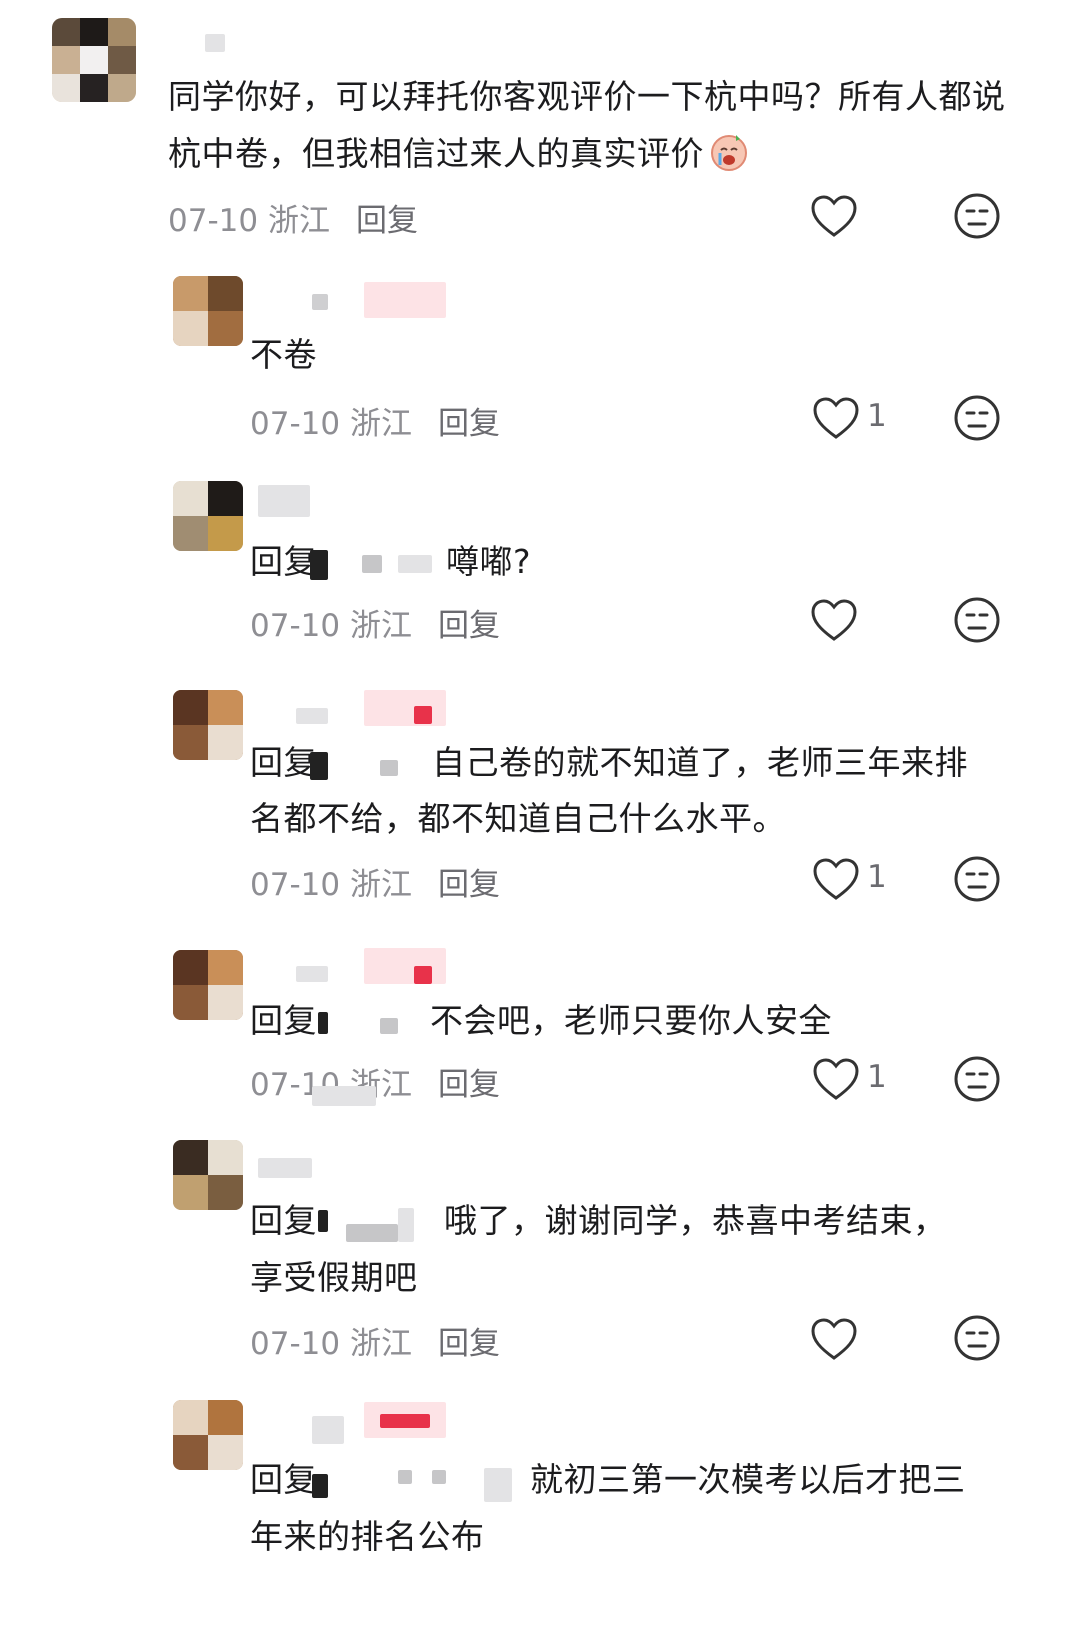  I want to click on comment-text-line2: 名都不给，都不知道自己什么水平。, so click(518, 818).